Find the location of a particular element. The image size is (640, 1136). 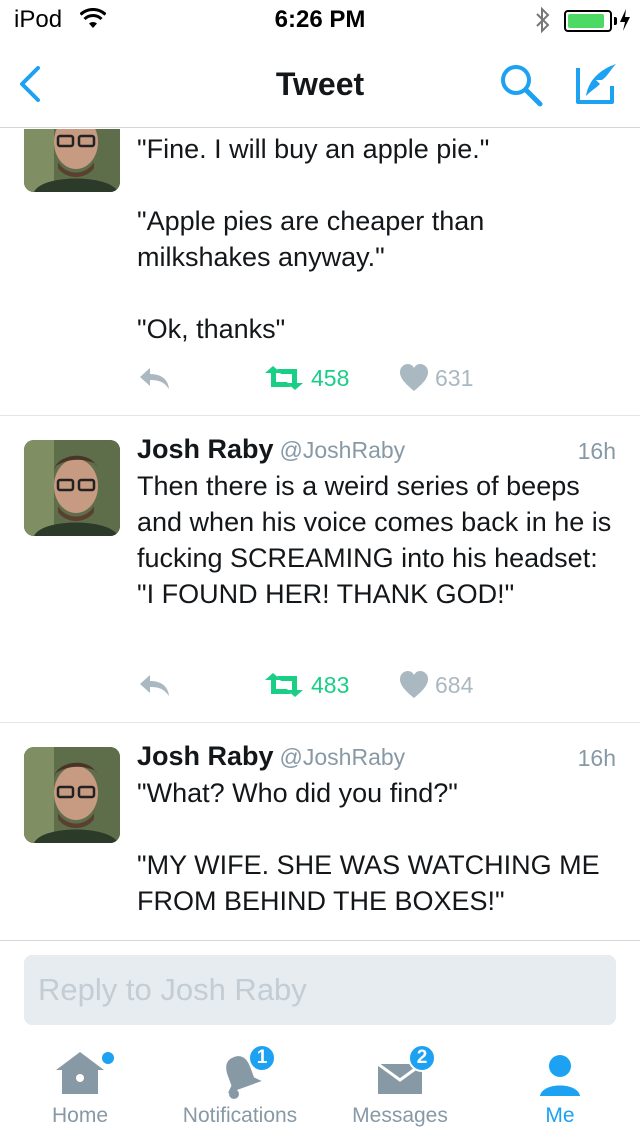

page-title: Tweet is located at coordinates (320, 84).